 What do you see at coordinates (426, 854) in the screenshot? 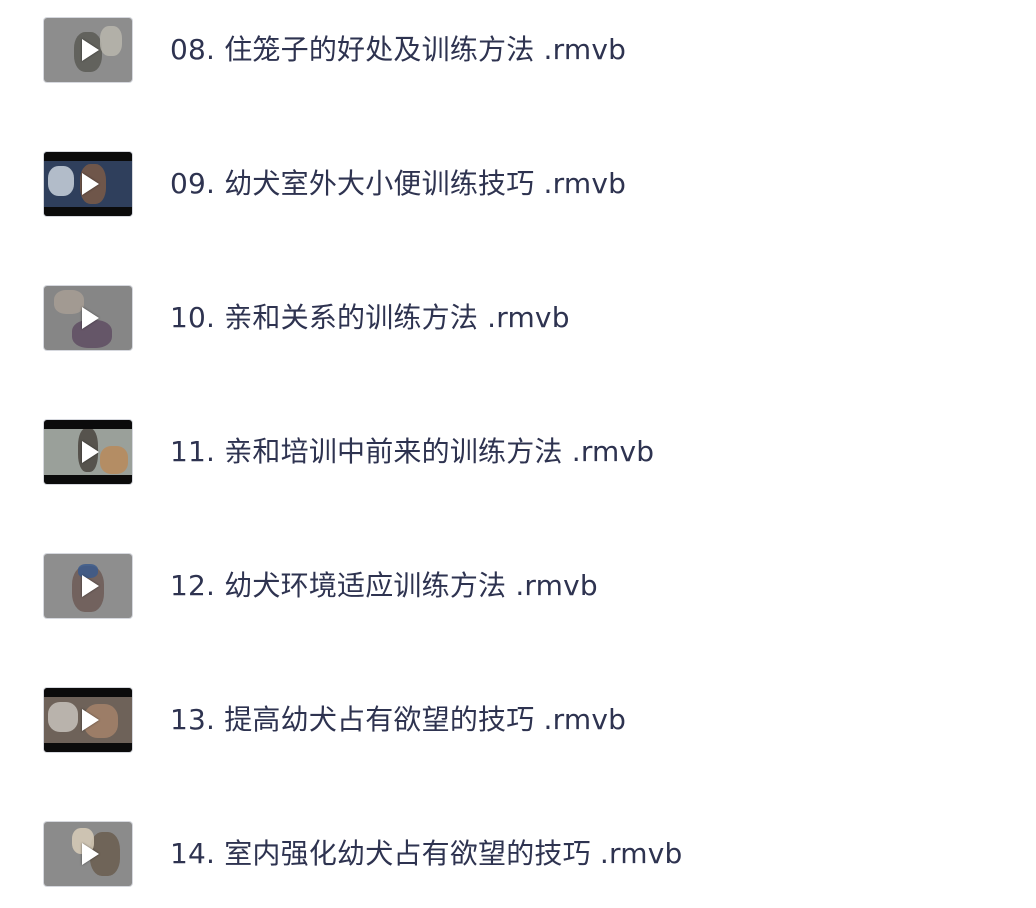
I see `video-file-name: 14. 室内强化幼犬占有欲望的技巧 .rmvb` at bounding box center [426, 854].